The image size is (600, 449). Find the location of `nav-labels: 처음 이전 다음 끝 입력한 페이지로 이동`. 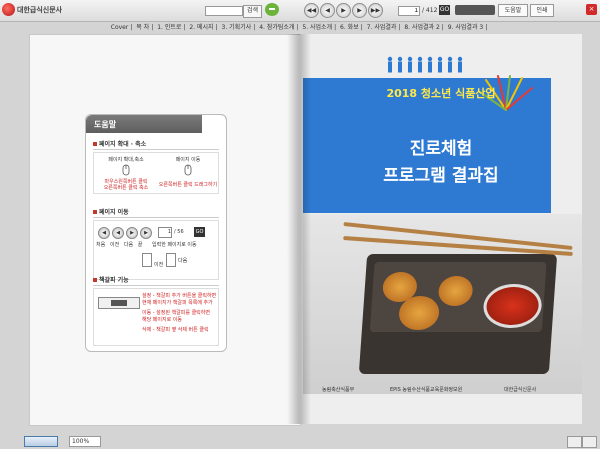

nav-labels: 처음 이전 다음 끝 입력한 페이지로 이동 is located at coordinates (146, 245).